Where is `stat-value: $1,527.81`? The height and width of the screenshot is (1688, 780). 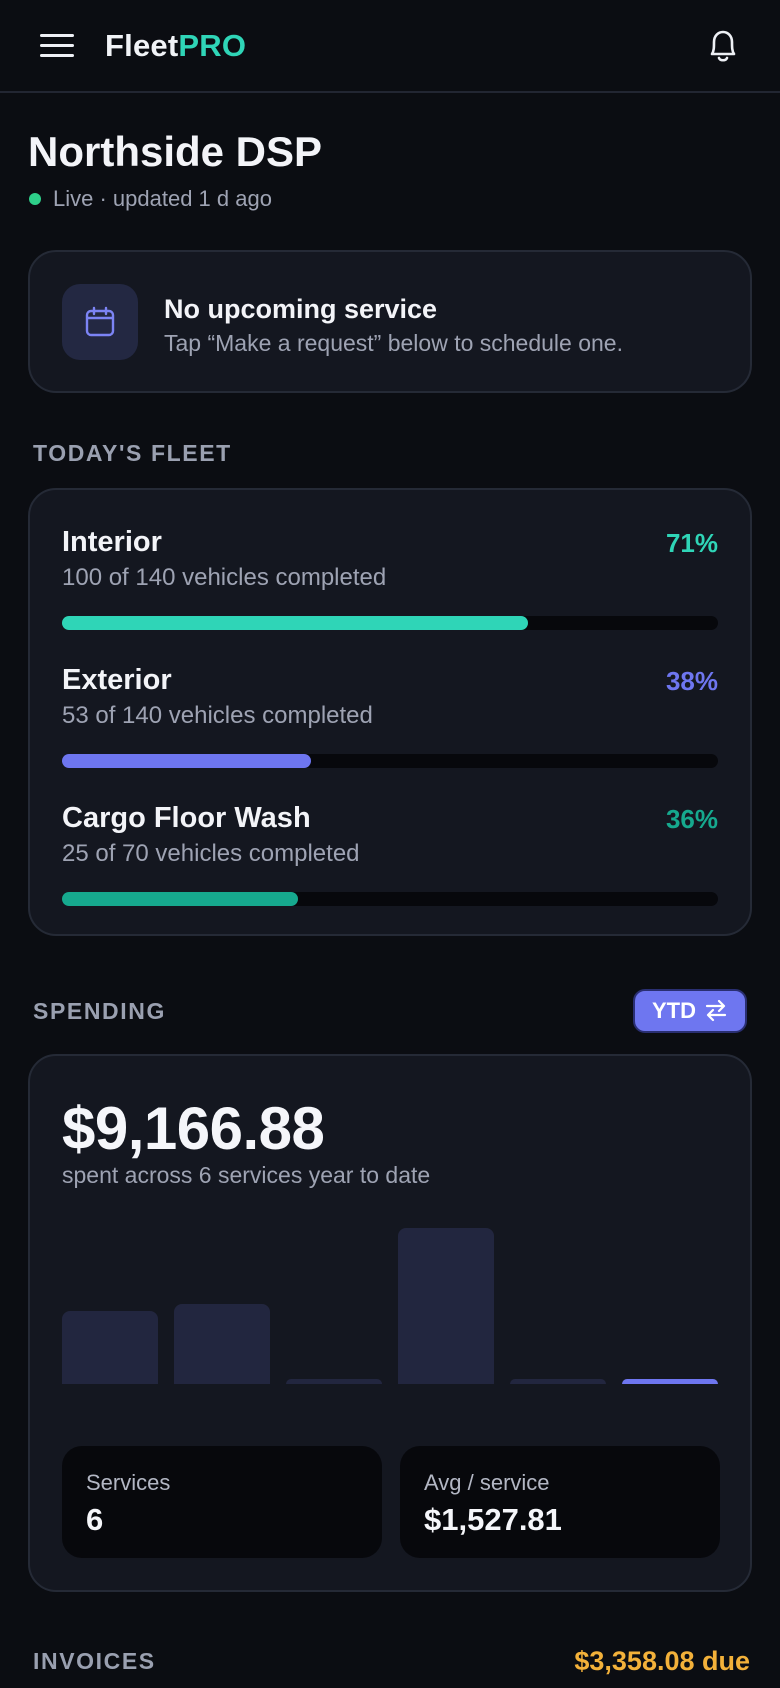 stat-value: $1,527.81 is located at coordinates (493, 1519).